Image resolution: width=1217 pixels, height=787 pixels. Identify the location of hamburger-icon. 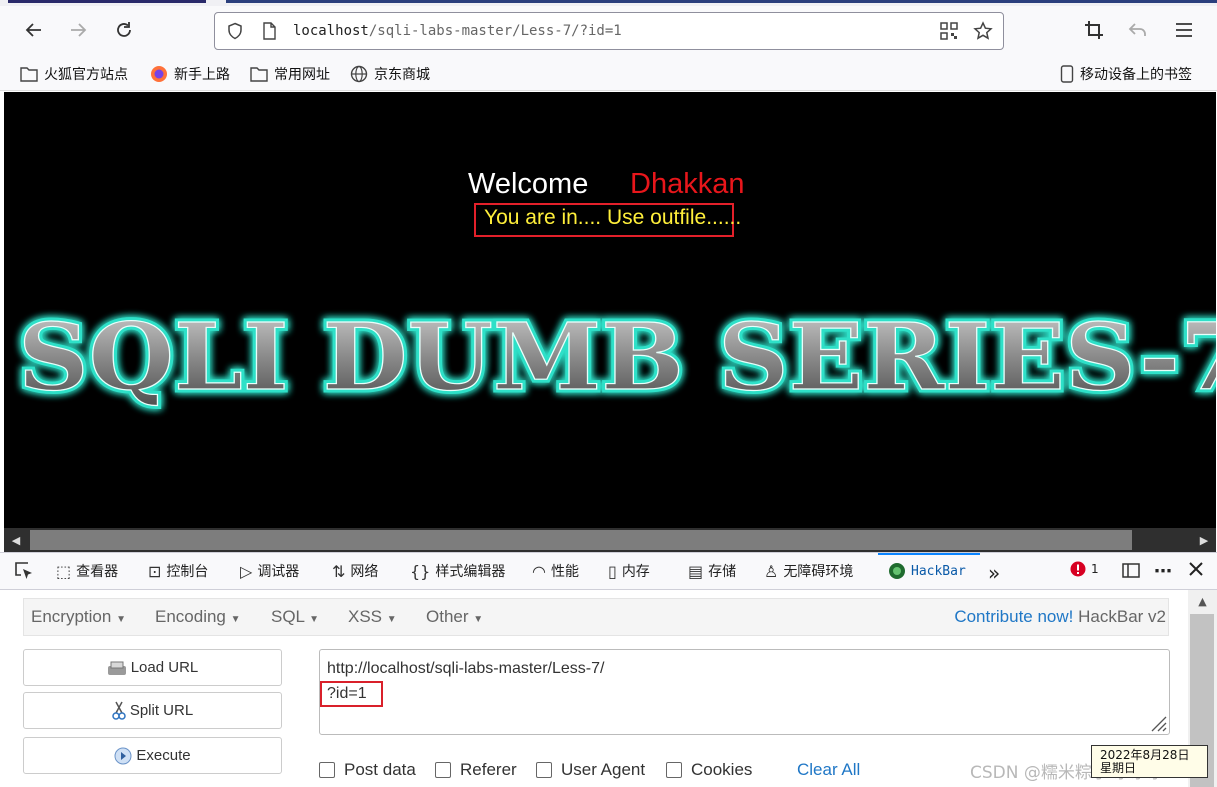
(1184, 30).